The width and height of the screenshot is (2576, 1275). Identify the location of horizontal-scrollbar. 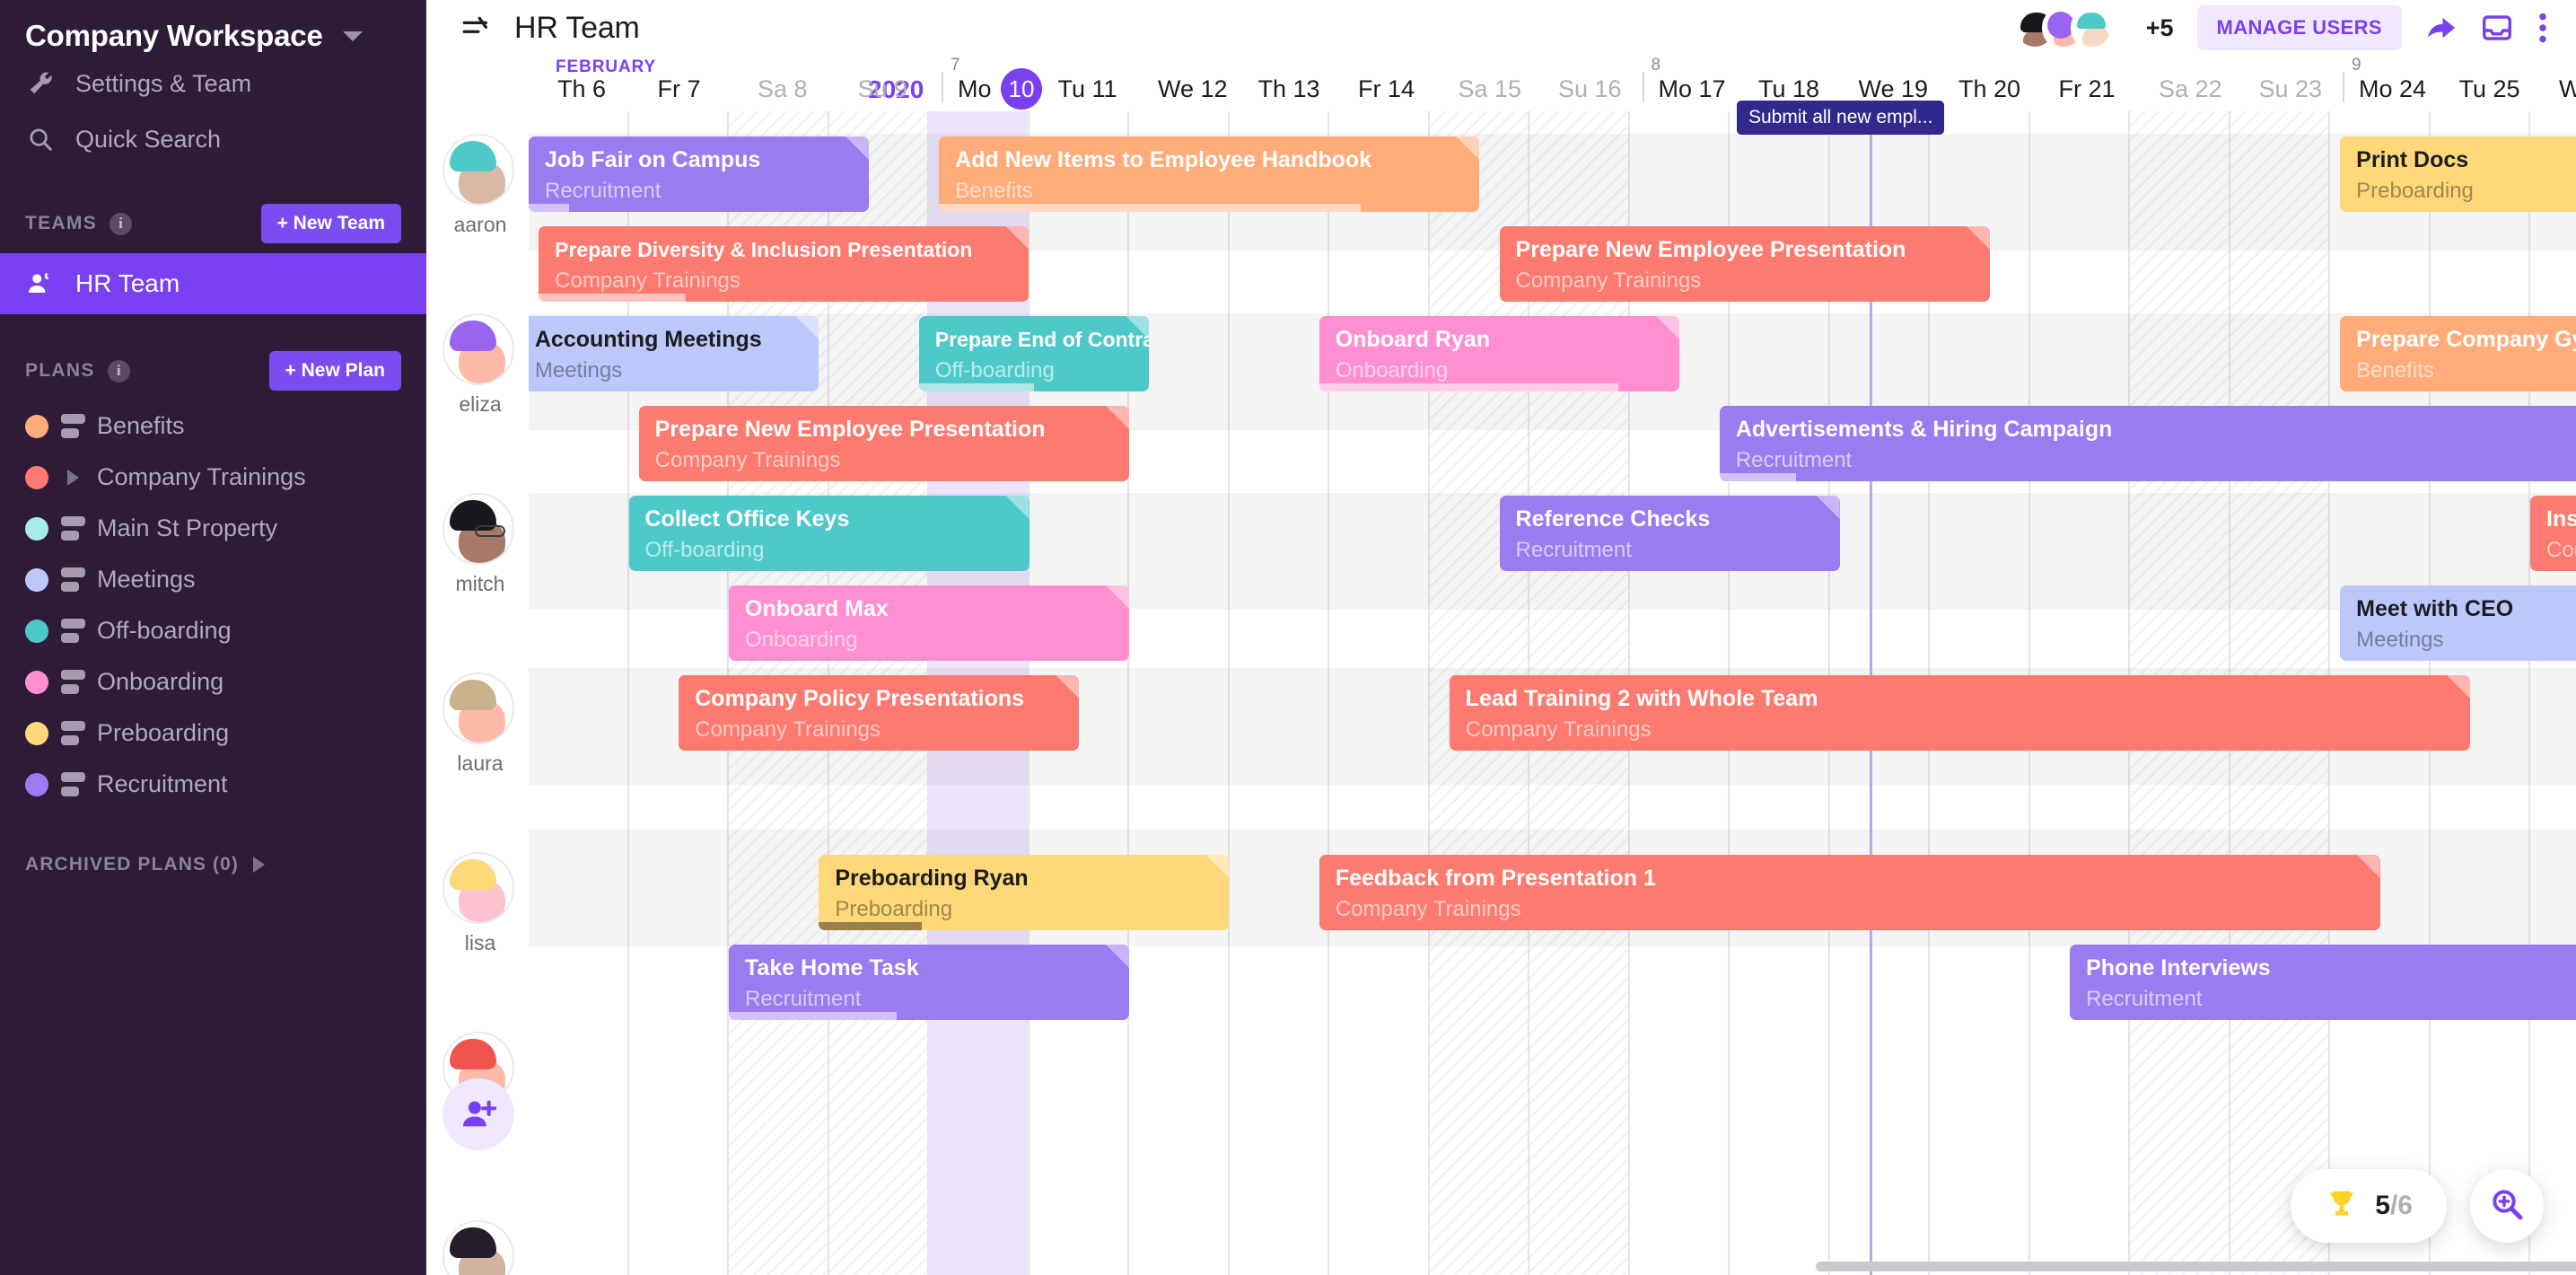
(2196, 1266).